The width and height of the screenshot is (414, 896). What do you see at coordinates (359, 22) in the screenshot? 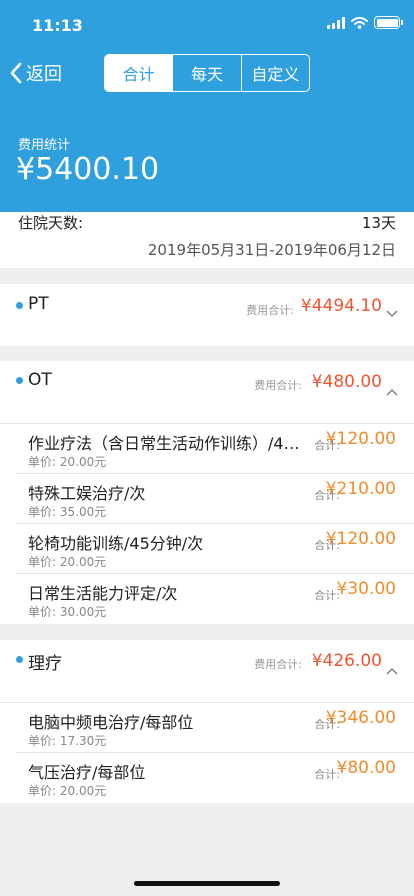
I see `wifi-icon` at bounding box center [359, 22].